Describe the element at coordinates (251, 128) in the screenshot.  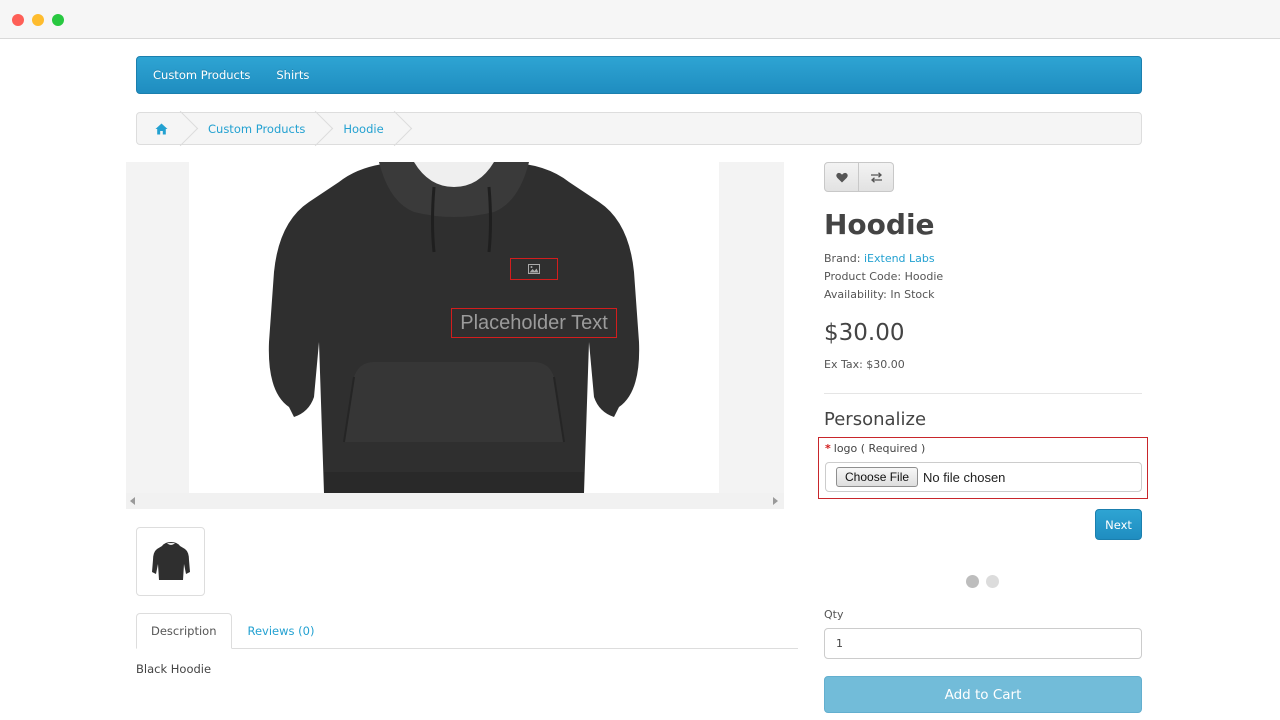
I see `breadcrumb-custom-products: Custom Products` at that location.